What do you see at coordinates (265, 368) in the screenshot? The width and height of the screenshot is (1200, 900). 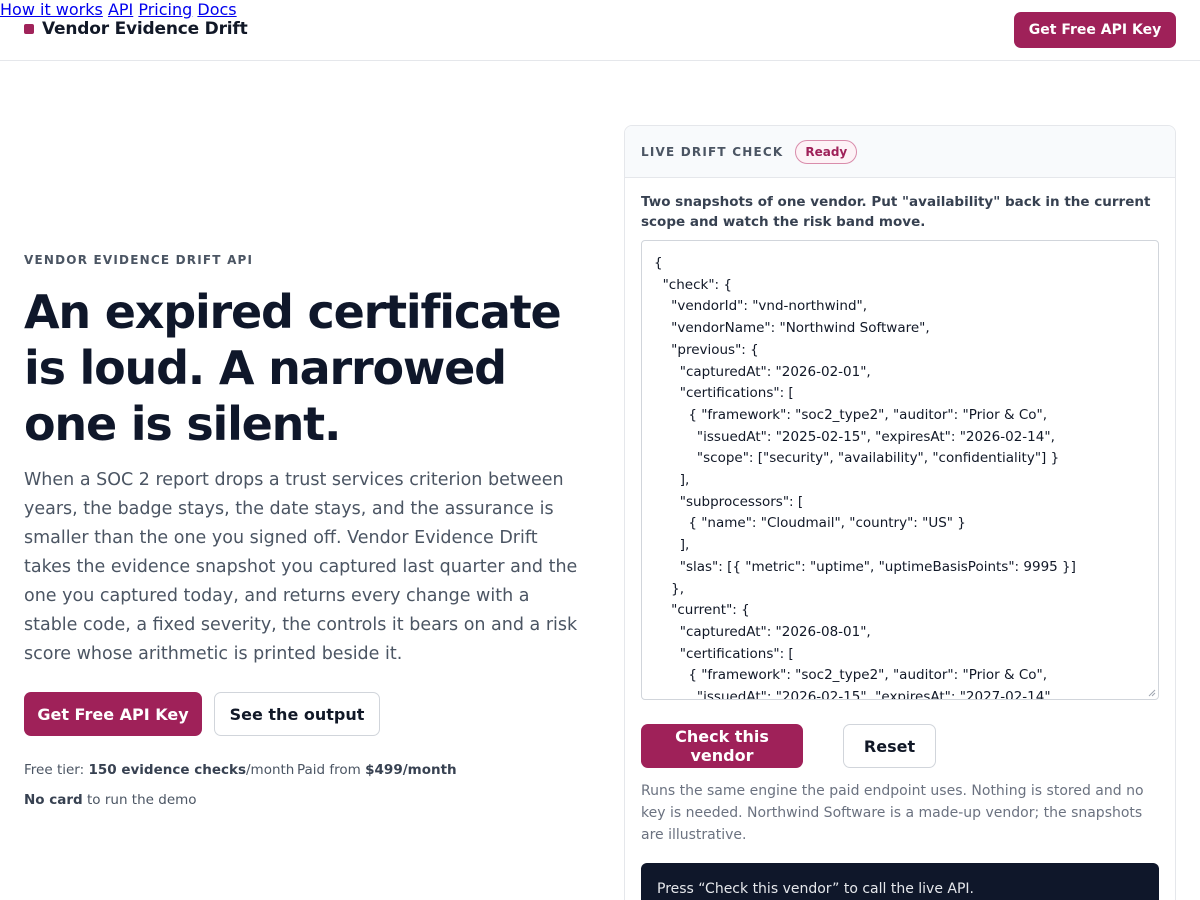 I see `headline-line-2: is loud. A narrowed` at bounding box center [265, 368].